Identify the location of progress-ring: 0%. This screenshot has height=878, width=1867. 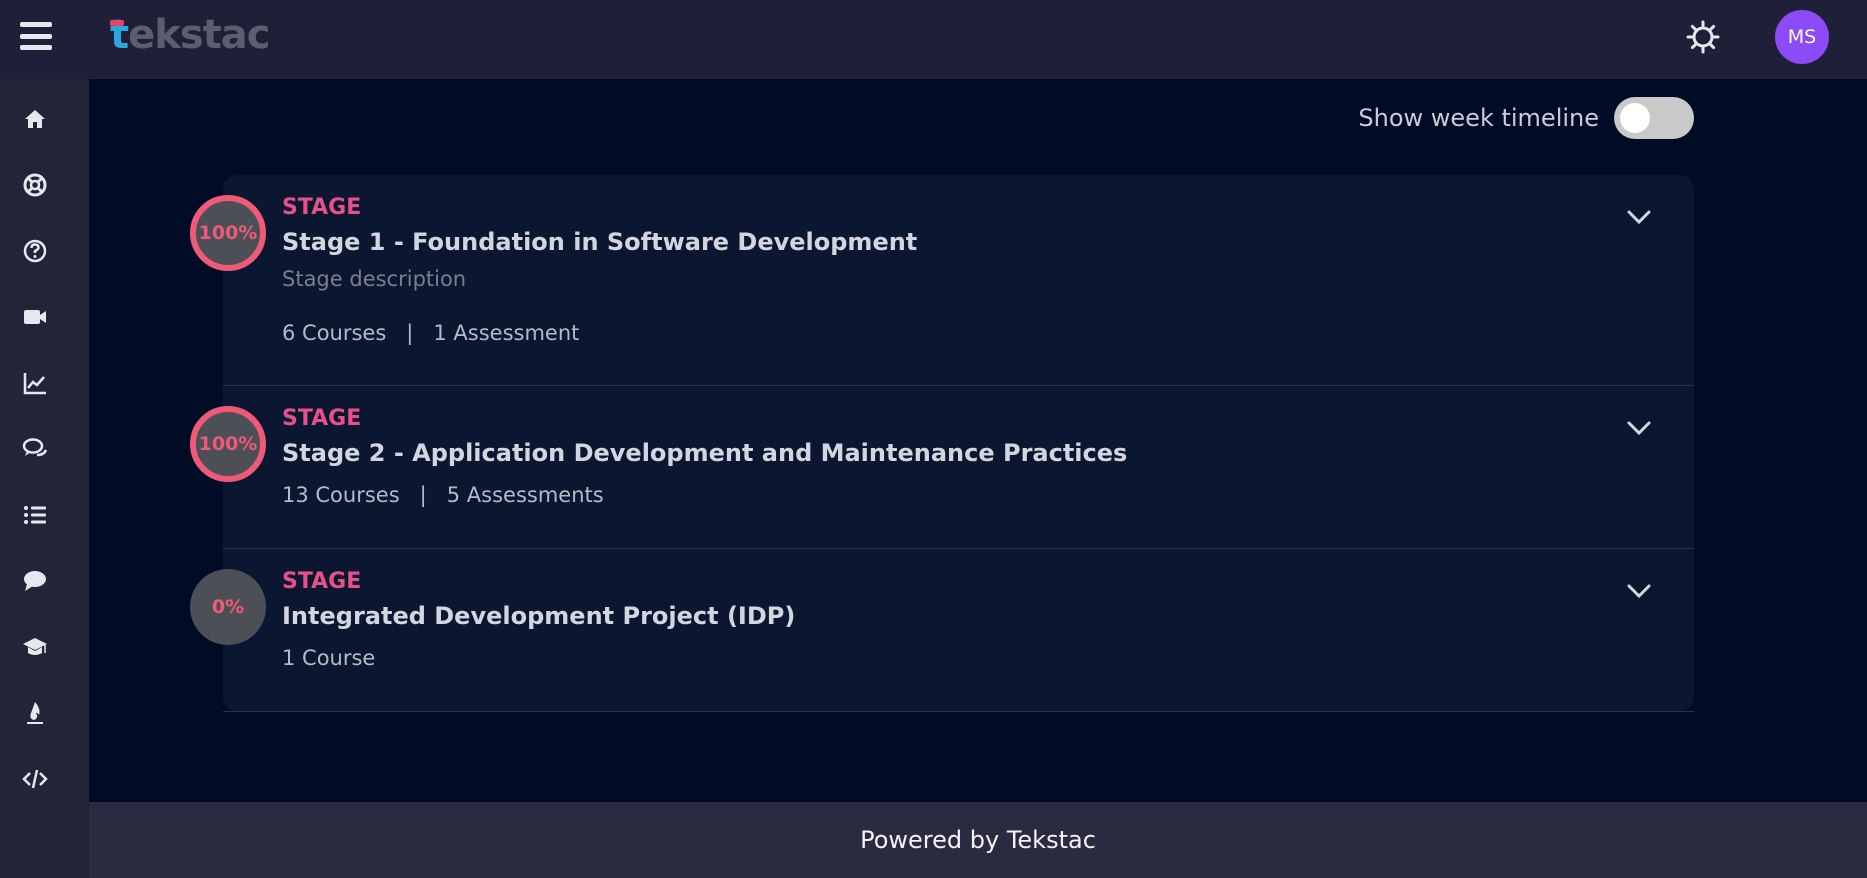
(228, 607).